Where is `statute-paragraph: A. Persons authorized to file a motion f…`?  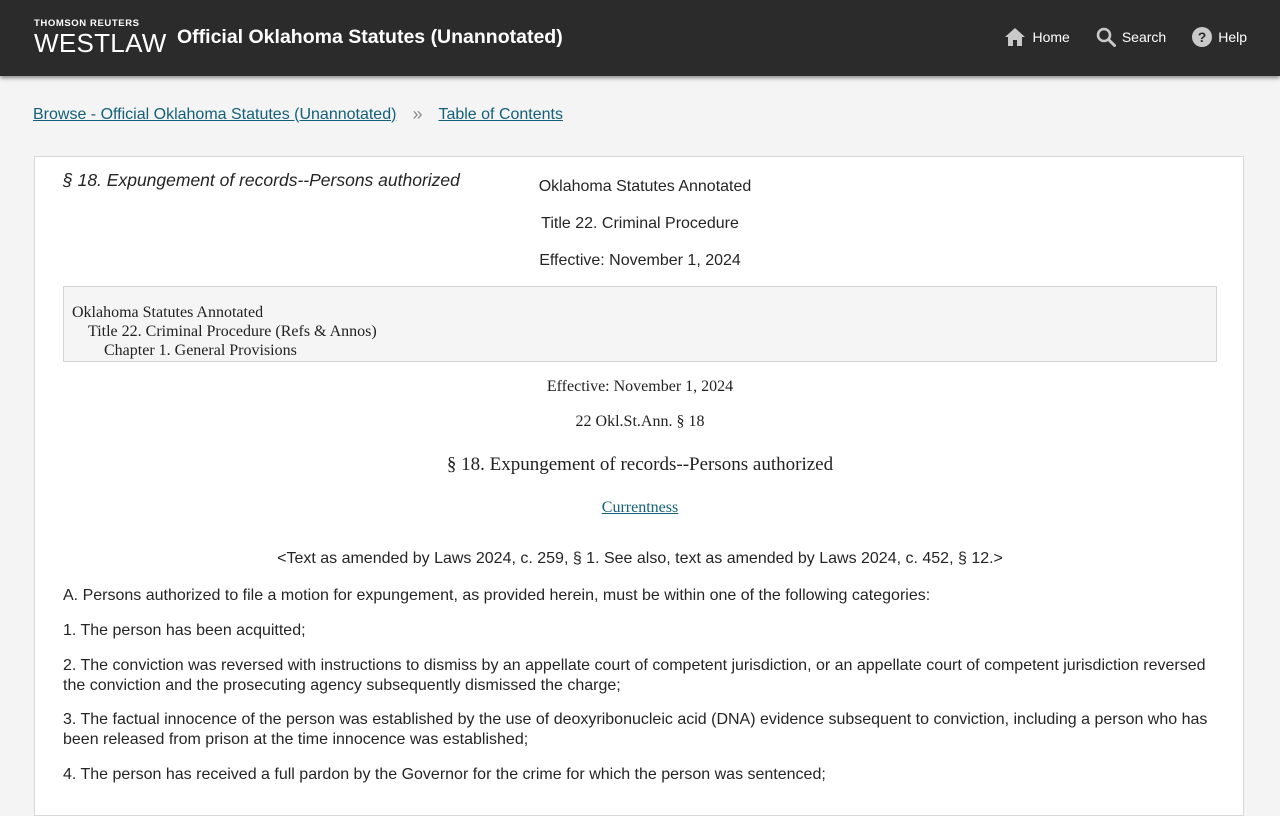 statute-paragraph: A. Persons authorized to file a motion f… is located at coordinates (497, 595).